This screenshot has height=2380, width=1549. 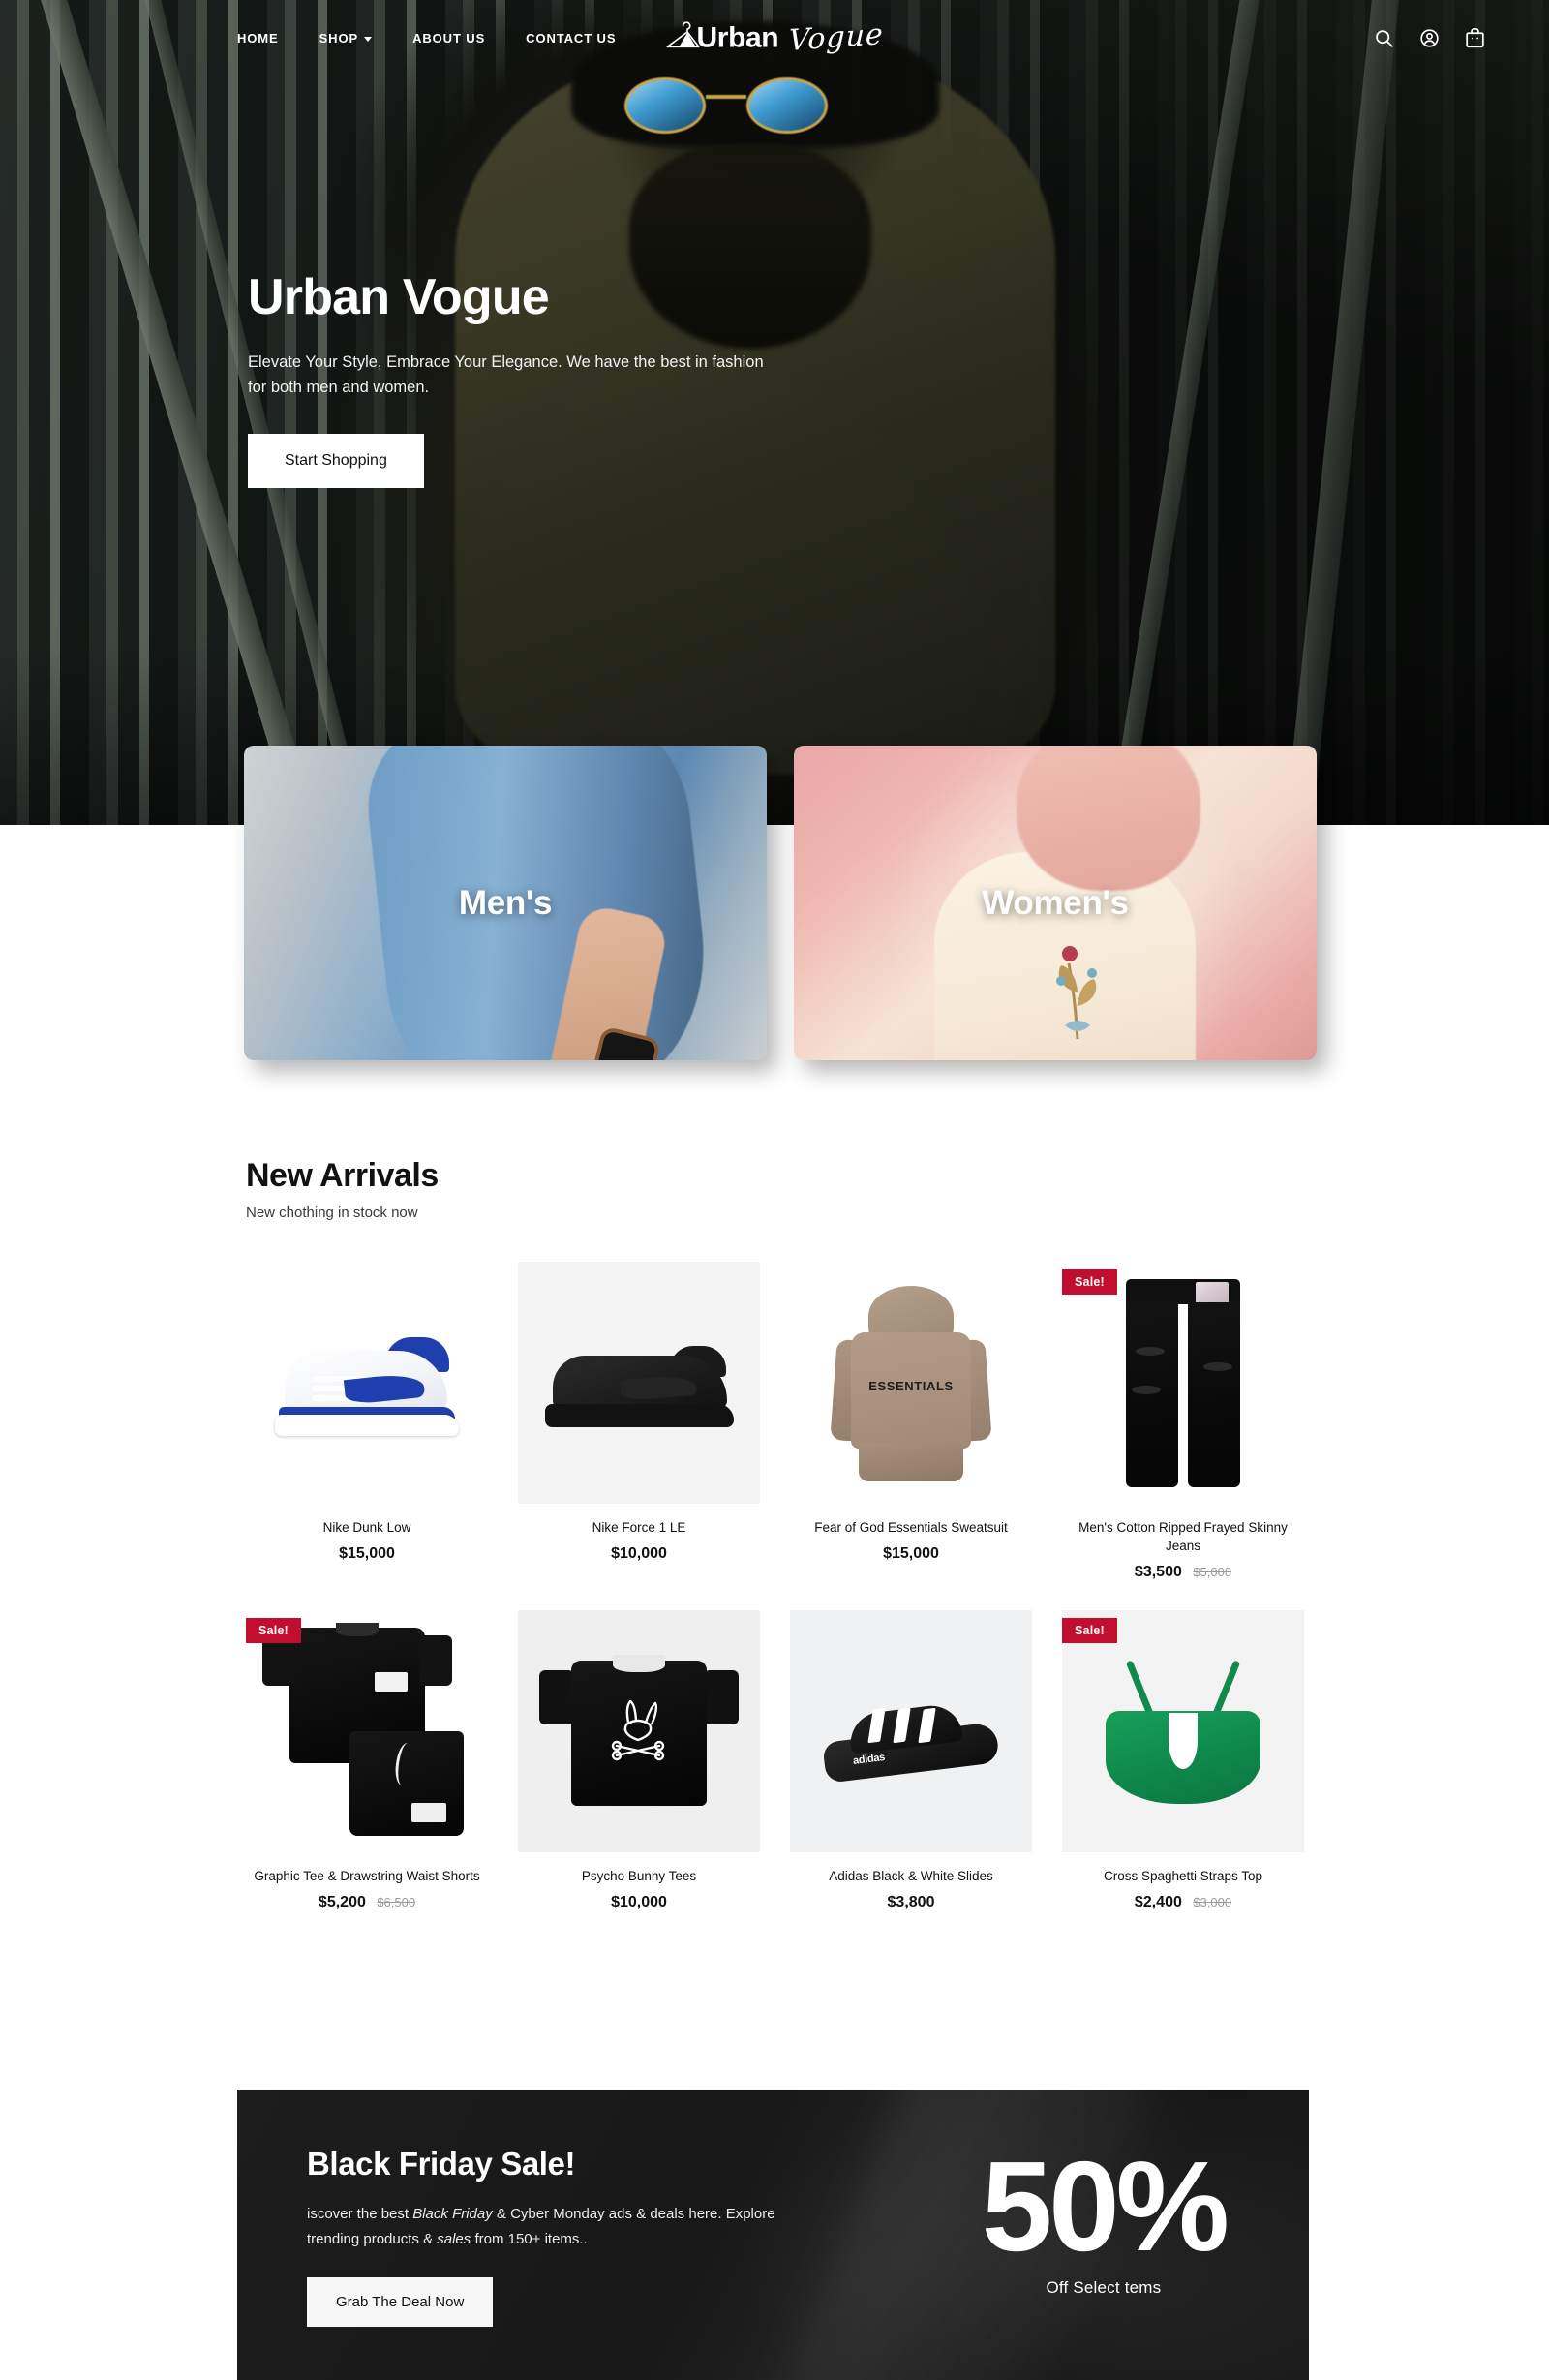 What do you see at coordinates (1475, 37) in the screenshot?
I see `cart-icon` at bounding box center [1475, 37].